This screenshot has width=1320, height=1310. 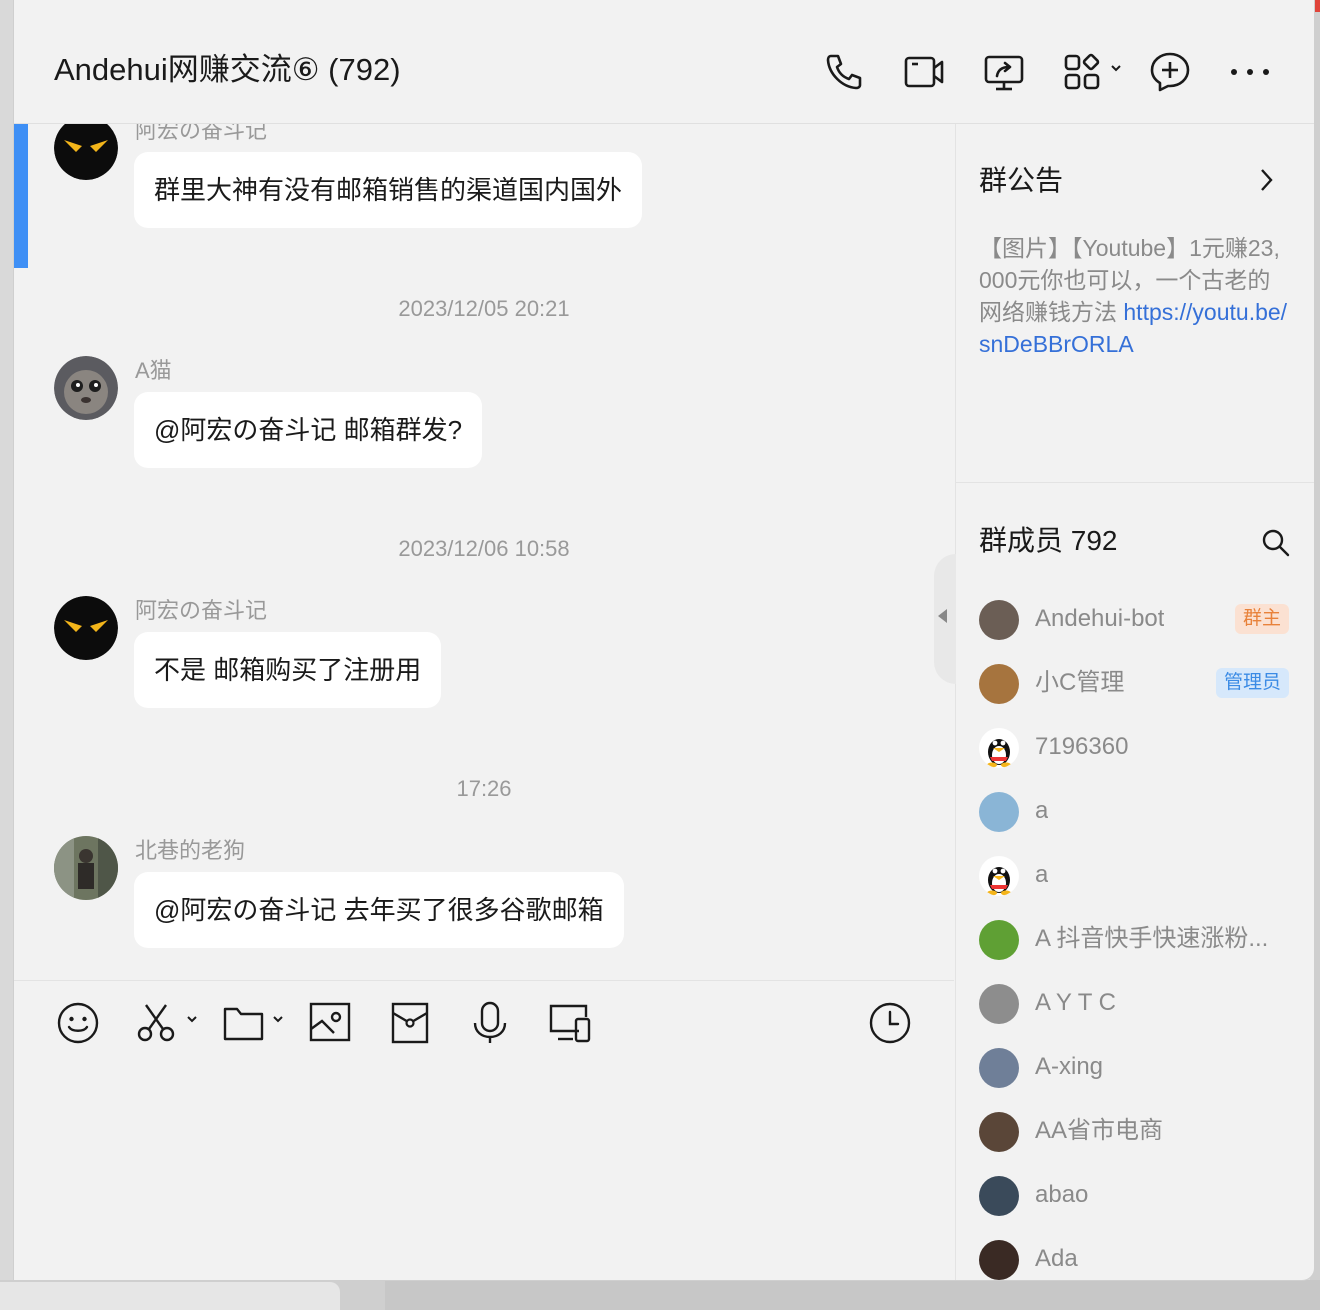 I want to click on divider, so click(x=1135, y=482).